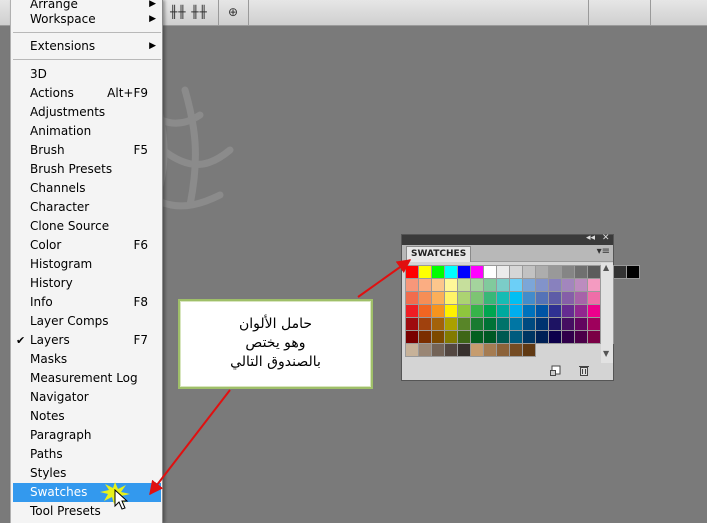  Describe the element at coordinates (439, 254) in the screenshot. I see `tab-swatches: SWATCHES` at that location.